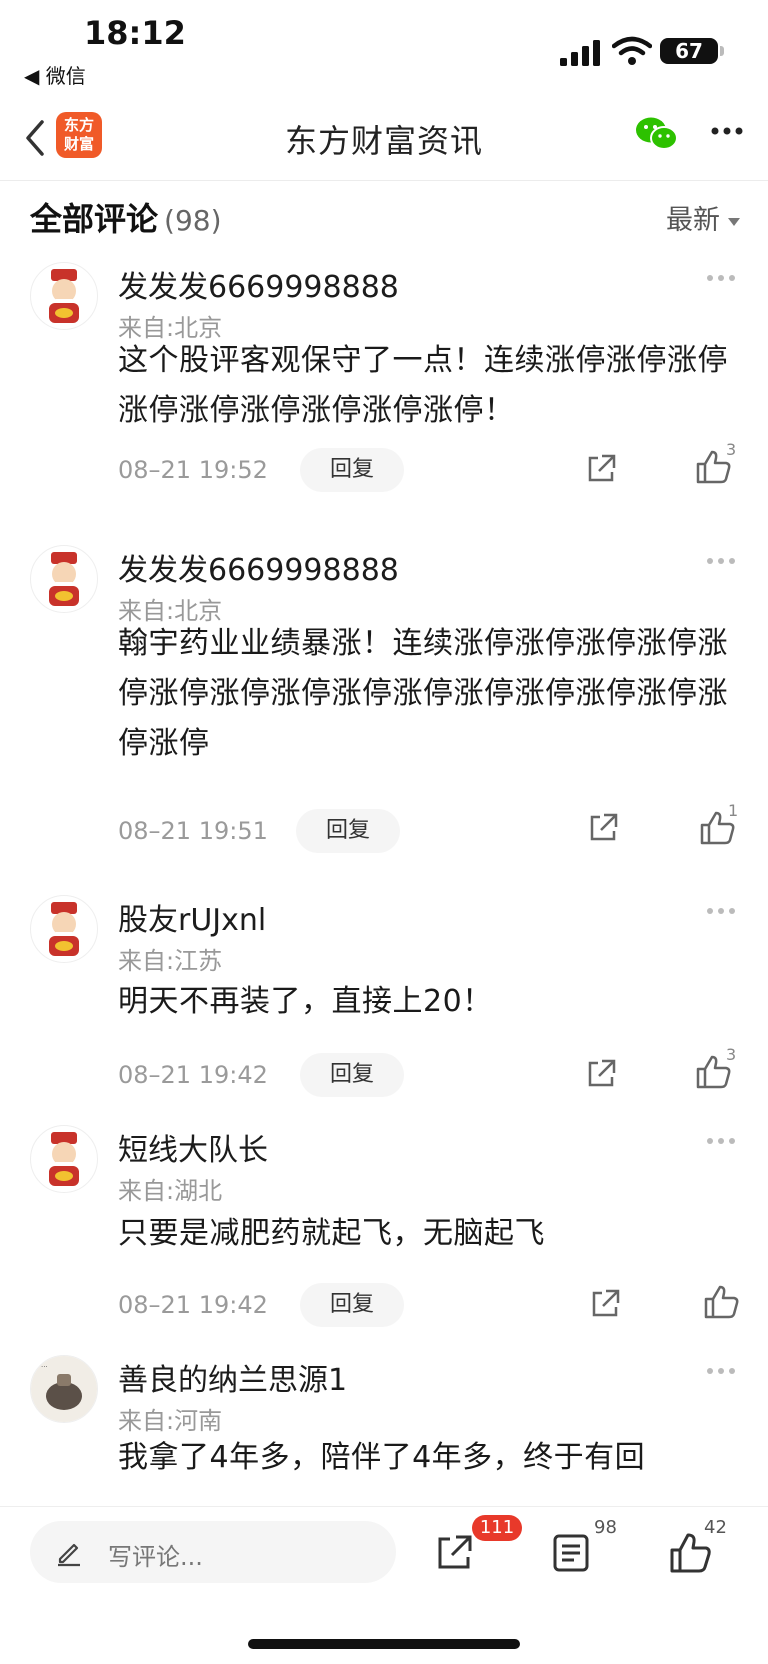 The image size is (768, 1664). Describe the element at coordinates (497, 1528) in the screenshot. I see `share-count-badge: 111` at that location.